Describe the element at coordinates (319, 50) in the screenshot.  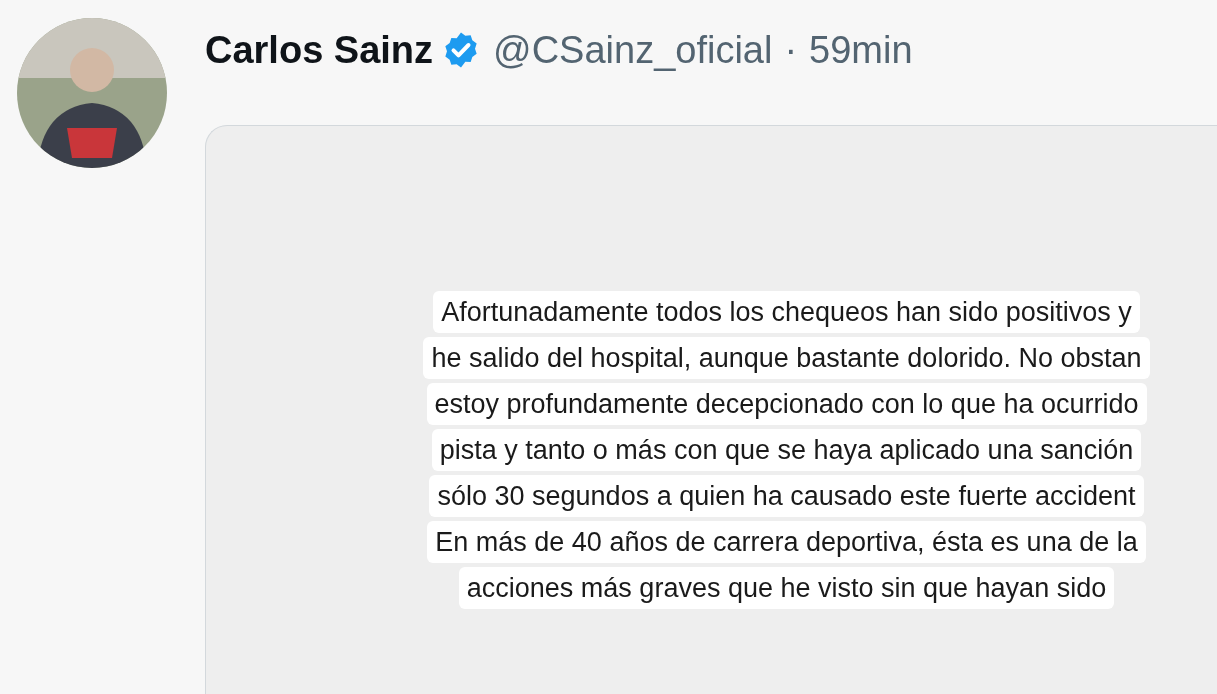
I see `author-name: Carlos Sainz` at that location.